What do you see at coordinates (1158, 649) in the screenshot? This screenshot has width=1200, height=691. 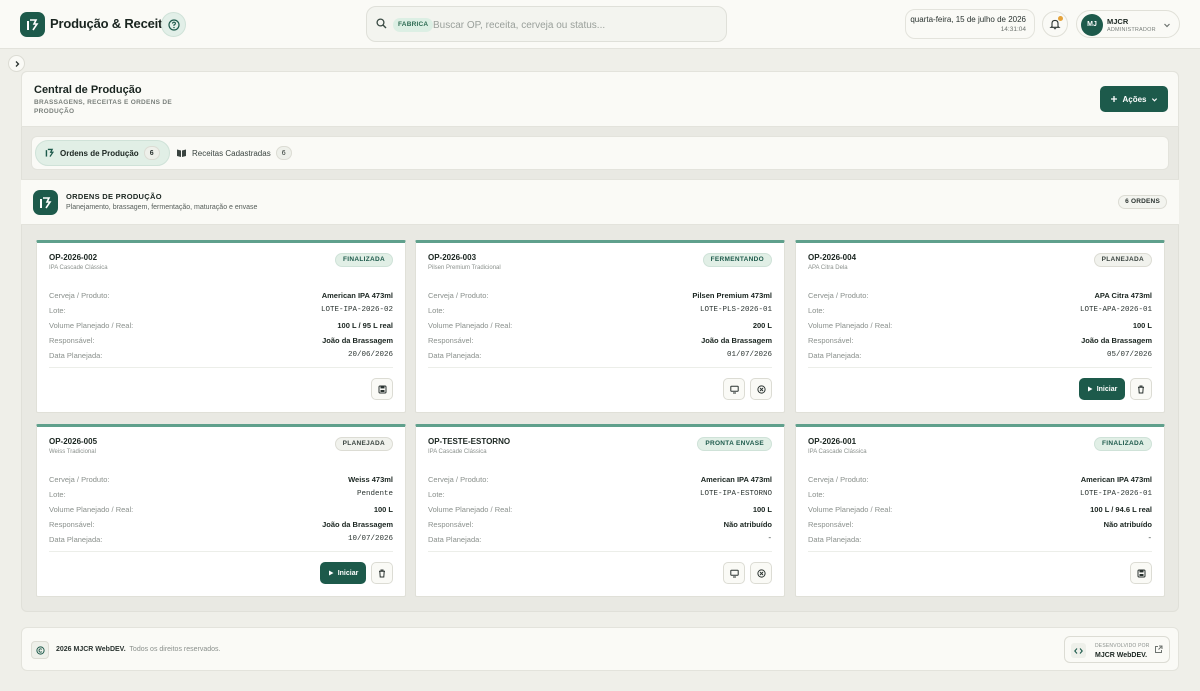 I see `external-link-icon` at bounding box center [1158, 649].